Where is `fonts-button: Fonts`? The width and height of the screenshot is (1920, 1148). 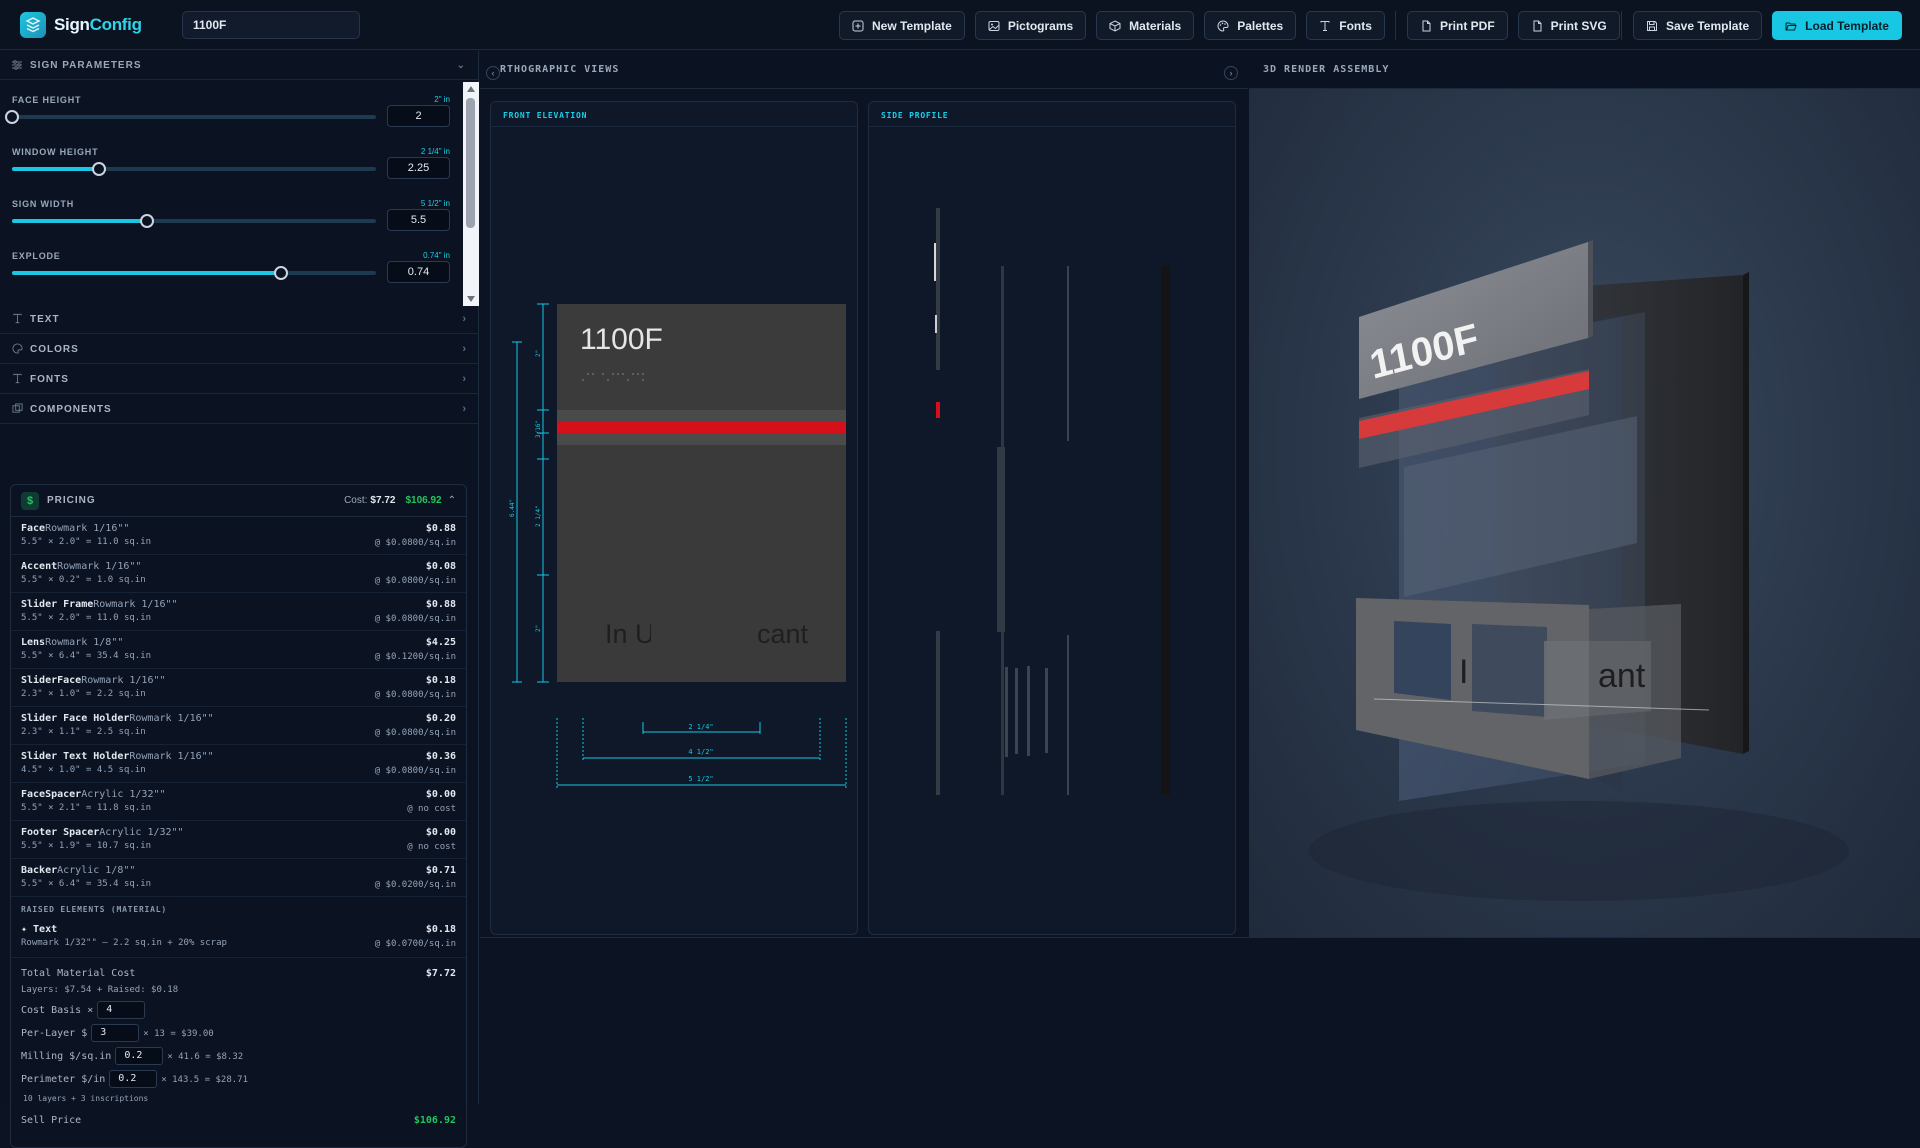
fonts-button: Fonts is located at coordinates (1345, 25).